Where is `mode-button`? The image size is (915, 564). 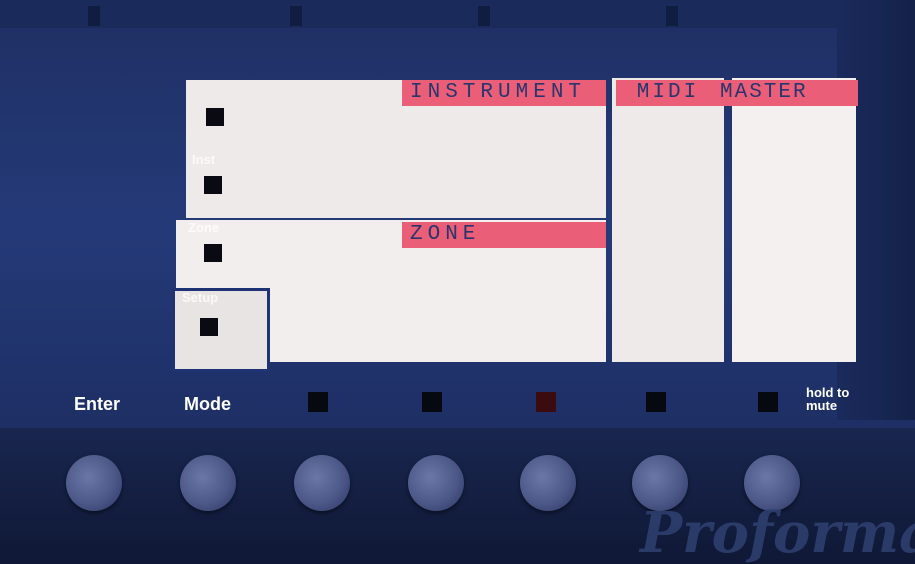
mode-button is located at coordinates (208, 483).